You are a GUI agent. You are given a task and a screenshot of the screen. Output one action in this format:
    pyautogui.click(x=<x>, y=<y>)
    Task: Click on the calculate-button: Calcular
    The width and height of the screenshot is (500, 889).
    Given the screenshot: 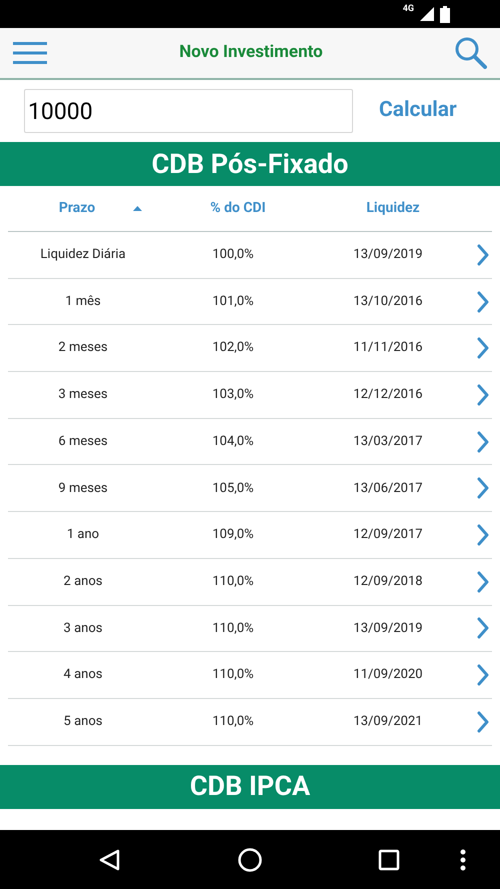 What is the action you would take?
    pyautogui.click(x=418, y=111)
    